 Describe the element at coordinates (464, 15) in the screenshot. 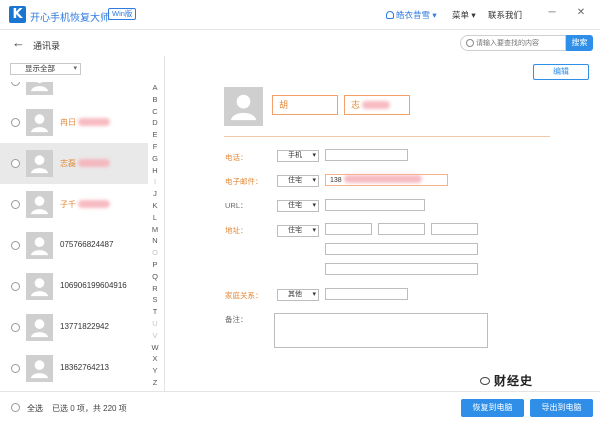

I see `main-menu: 菜单 ▾` at that location.